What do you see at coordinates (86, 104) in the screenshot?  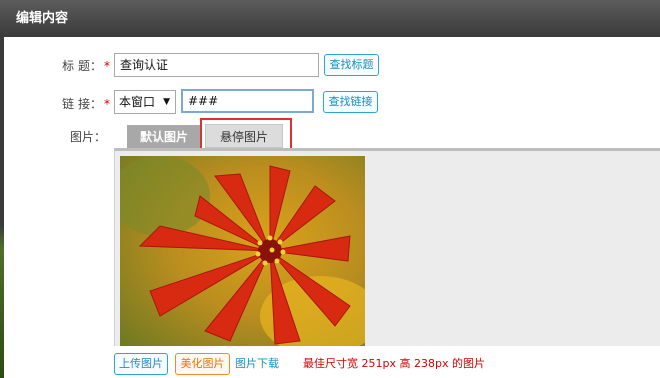 I see `link-label: 链 接： *` at bounding box center [86, 104].